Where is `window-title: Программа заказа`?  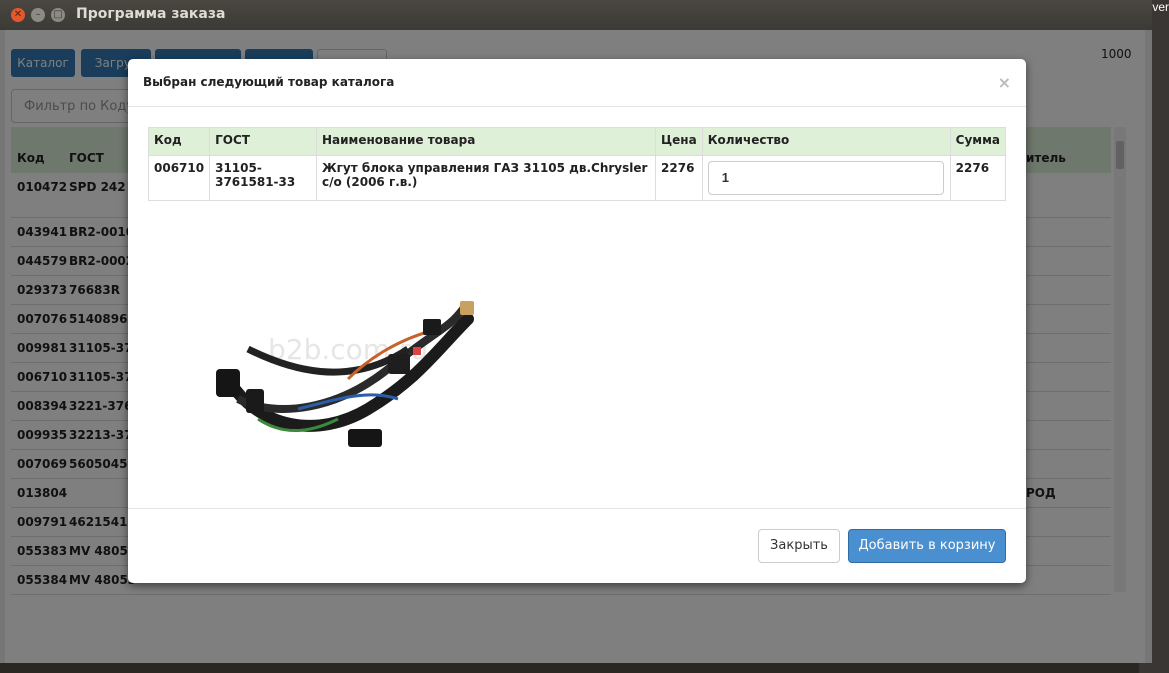
window-title: Программа заказа is located at coordinates (151, 14).